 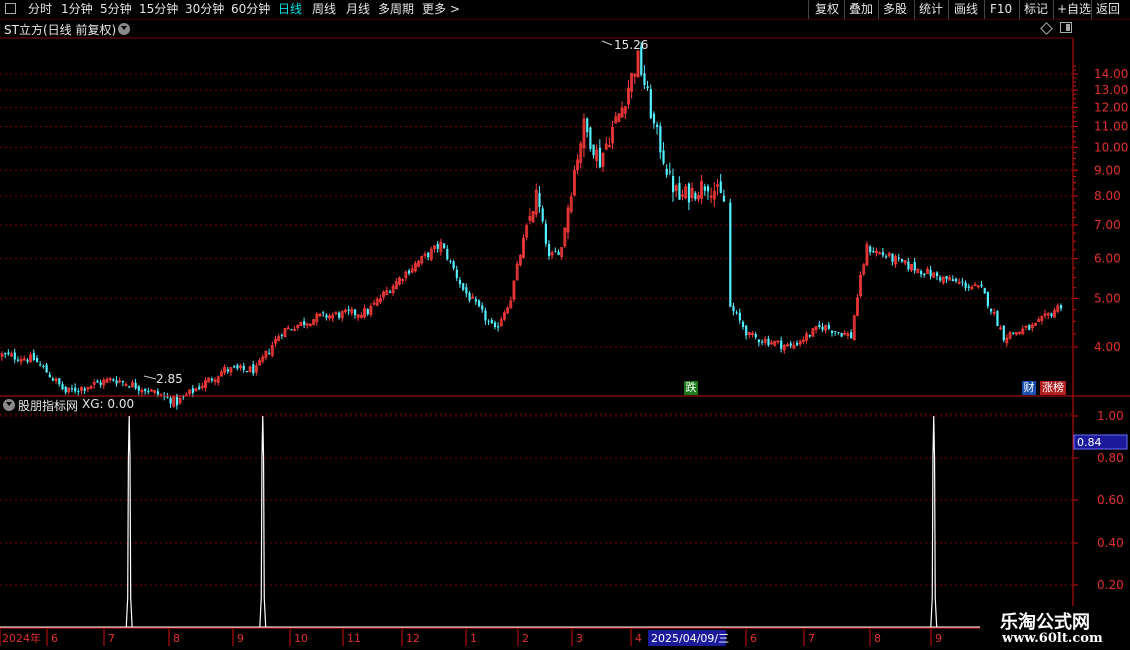 What do you see at coordinates (1066, 27) in the screenshot?
I see `panel-toggle-icon` at bounding box center [1066, 27].